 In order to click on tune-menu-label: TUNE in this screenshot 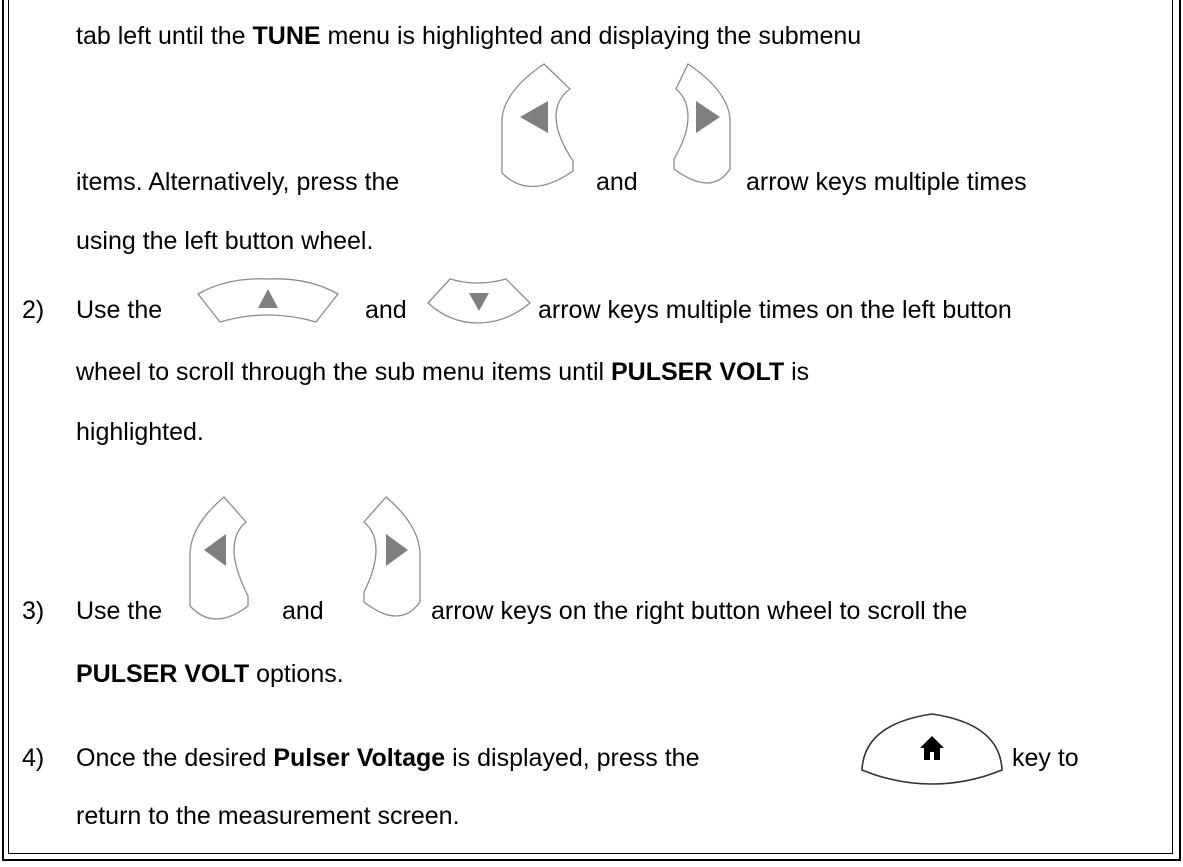, I will do `click(286, 36)`.